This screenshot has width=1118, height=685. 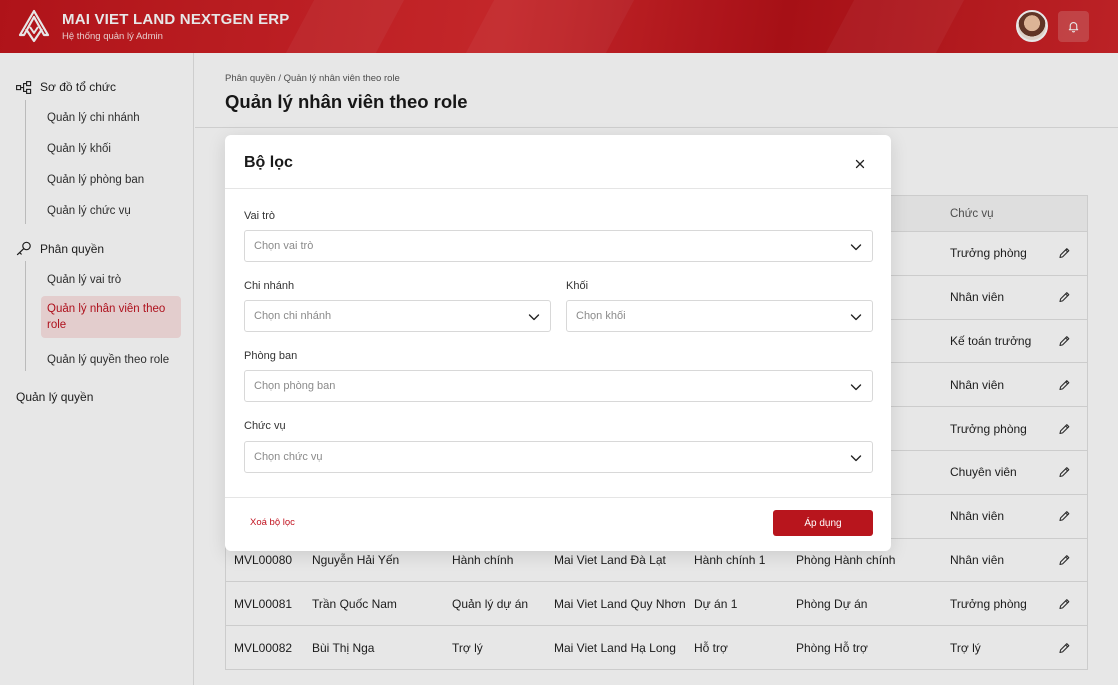 What do you see at coordinates (719, 316) in the screenshot?
I see `block-select: Chọn khối` at bounding box center [719, 316].